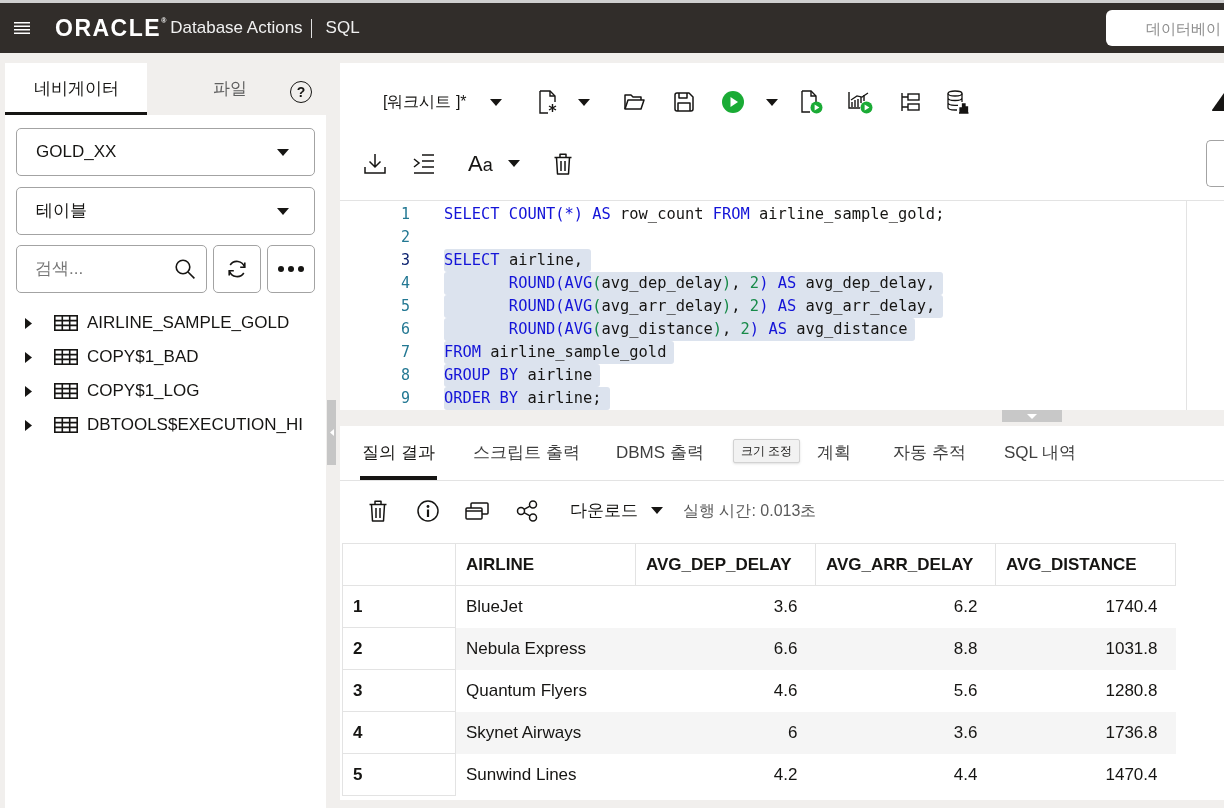 The image size is (1224, 808). I want to click on search-icon, so click(185, 269).